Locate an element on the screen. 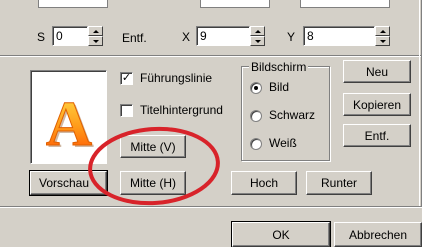 This screenshot has width=422, height=247. mitte-h-button: Mitte (H) is located at coordinates (153, 183).